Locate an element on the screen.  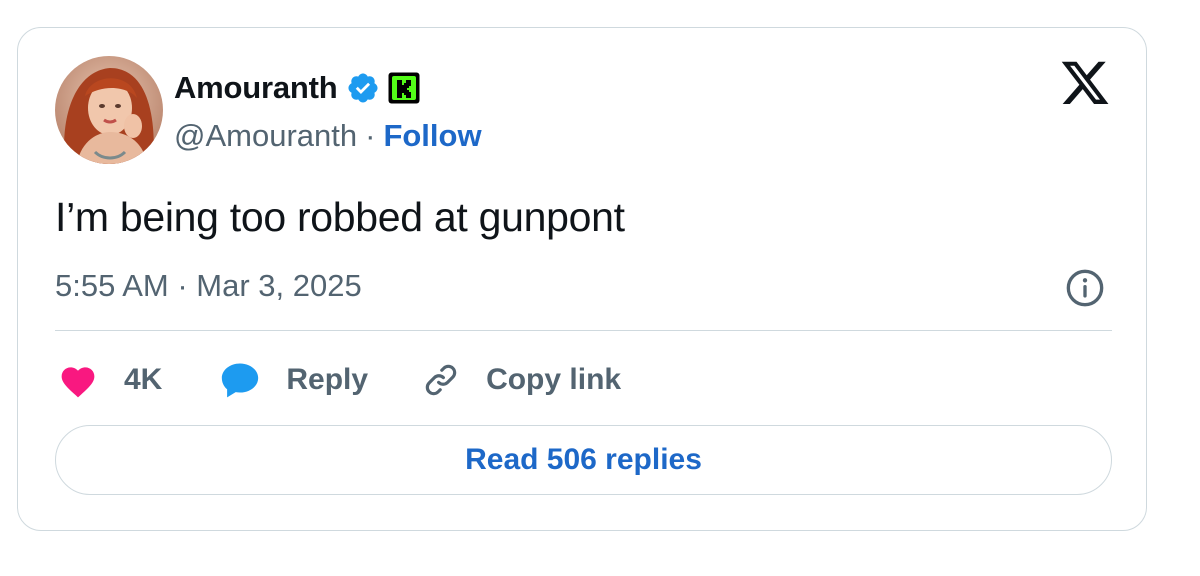
avatar-image is located at coordinates (109, 110).